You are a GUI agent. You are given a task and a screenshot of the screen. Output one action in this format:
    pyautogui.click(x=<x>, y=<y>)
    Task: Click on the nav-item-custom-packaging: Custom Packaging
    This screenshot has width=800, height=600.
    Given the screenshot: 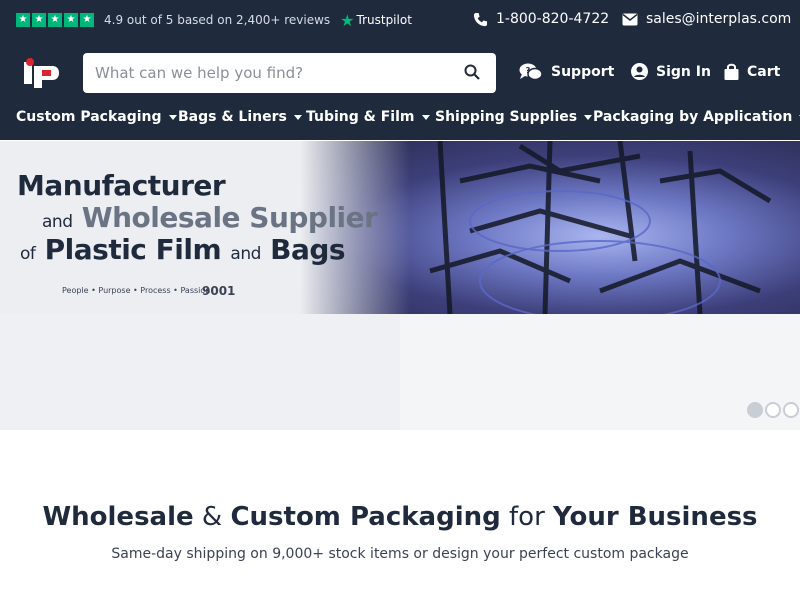 What is the action you would take?
    pyautogui.click(x=96, y=117)
    